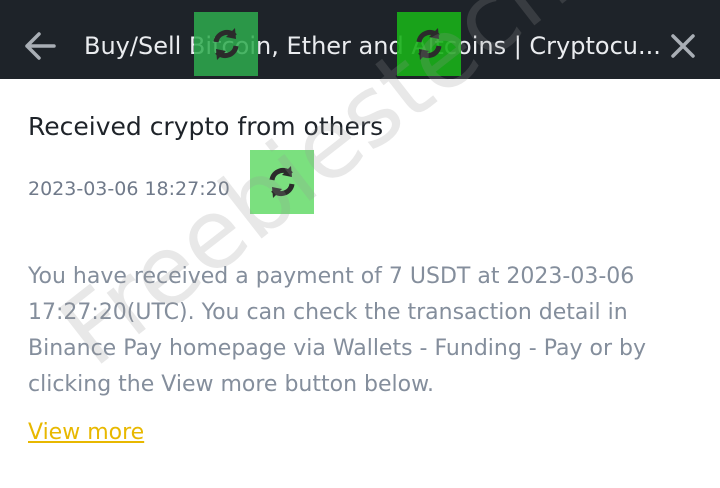 This screenshot has width=720, height=488. I want to click on close-button, so click(683, 46).